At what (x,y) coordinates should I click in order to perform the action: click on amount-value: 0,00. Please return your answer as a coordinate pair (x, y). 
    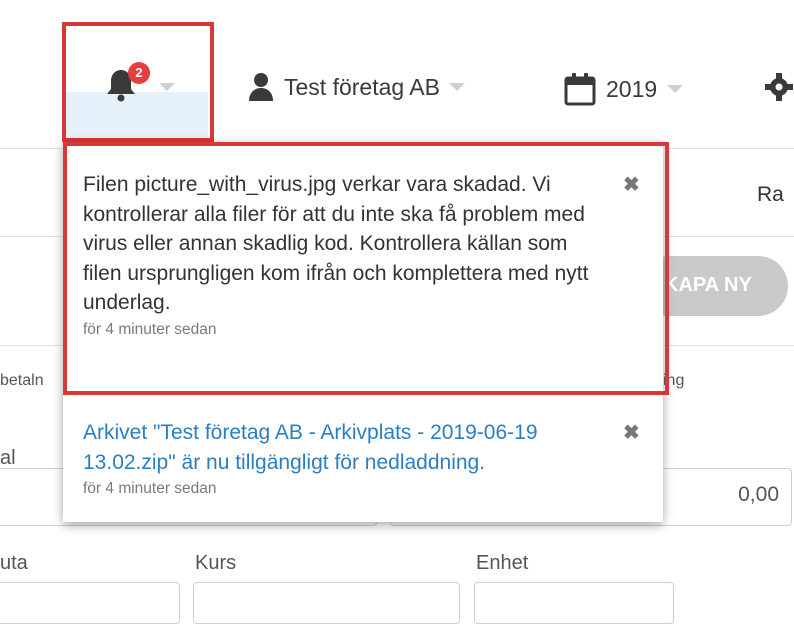
    Looking at the image, I should click on (758, 494).